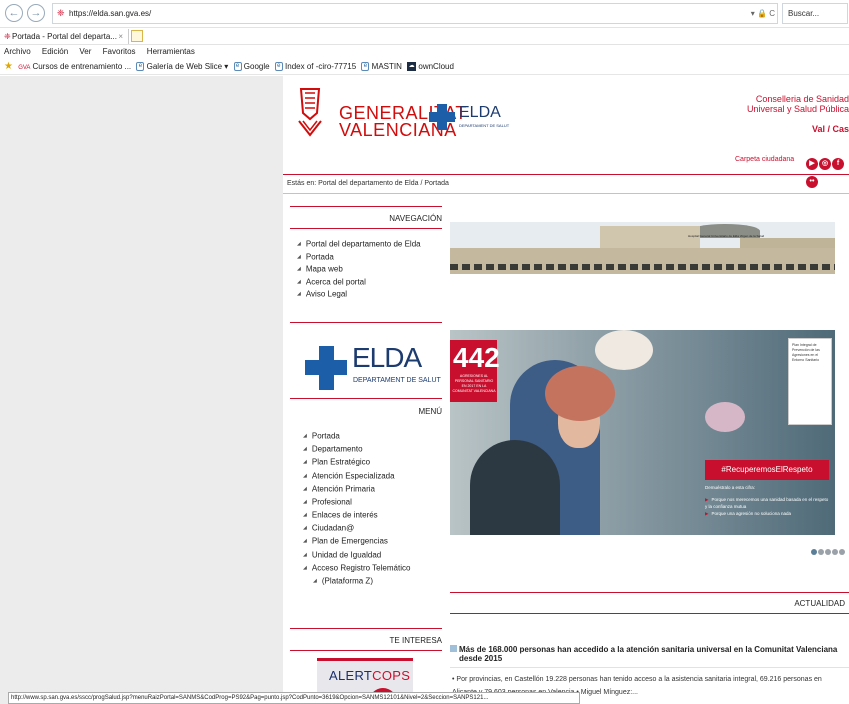  Describe the element at coordinates (356, 555) in the screenshot. I see `menu-item-unidad-igualdad: Unidad de Igualdad` at that location.